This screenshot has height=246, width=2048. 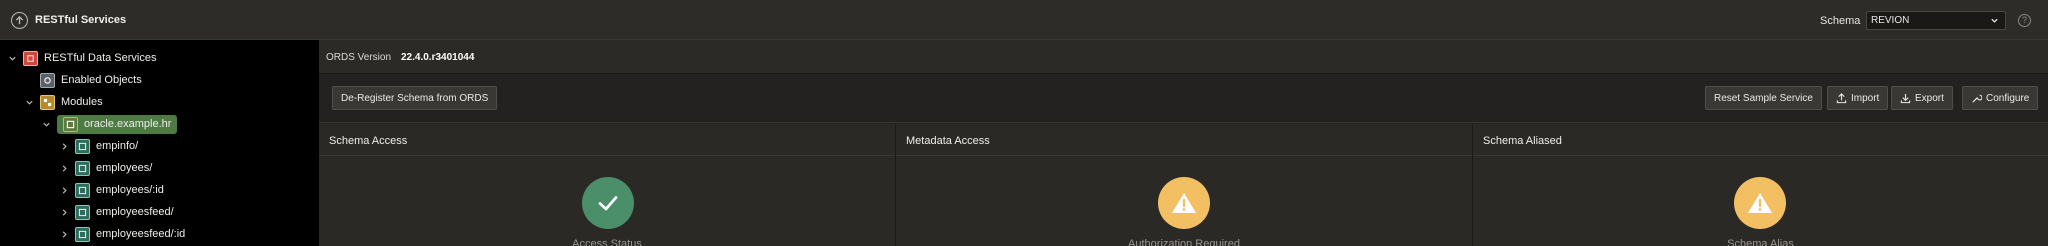 I want to click on schema-select-value: REVION, so click(x=1890, y=20).